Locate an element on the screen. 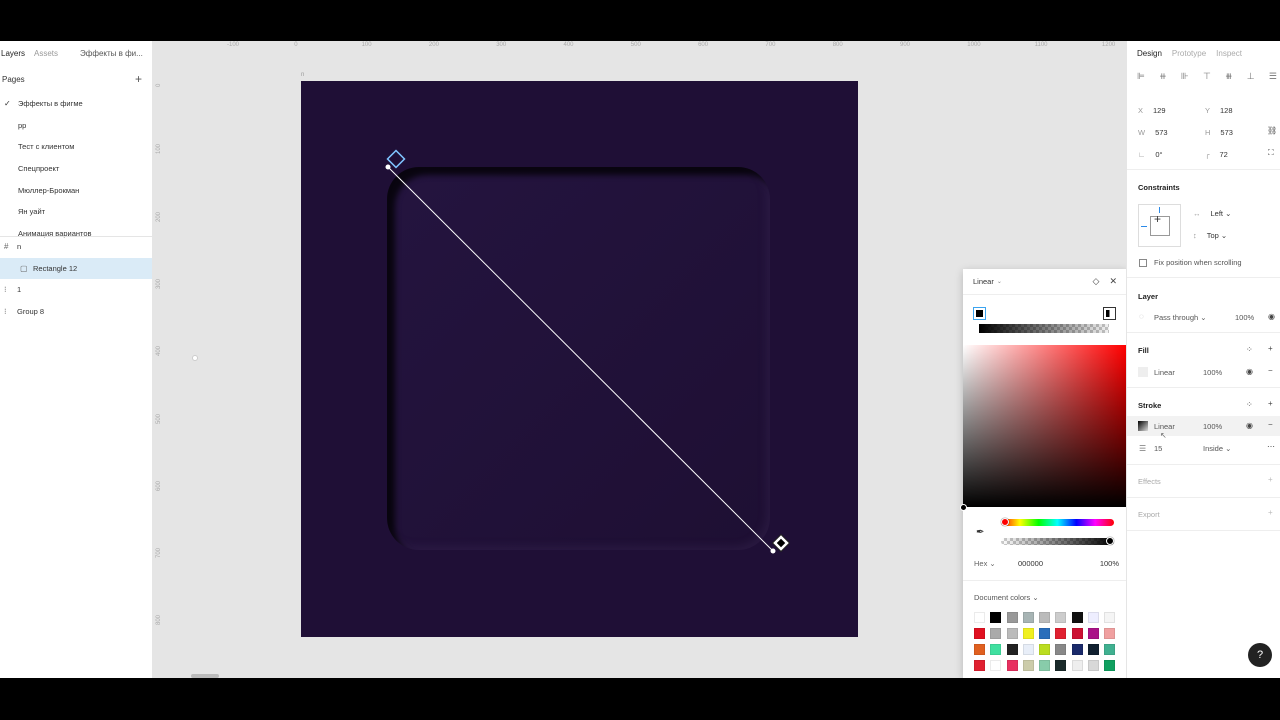  style-icon: ◇ is located at coordinates (1096, 281).